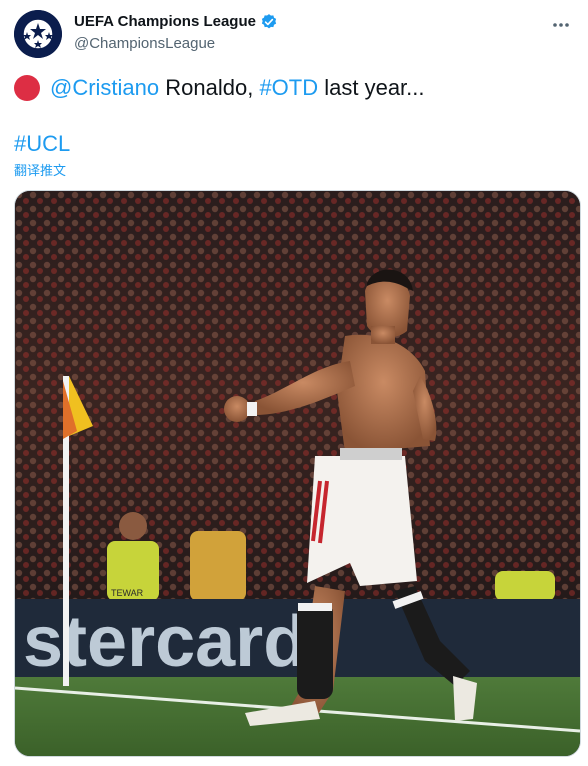  I want to click on red-circle-emoji-icon, so click(27, 88).